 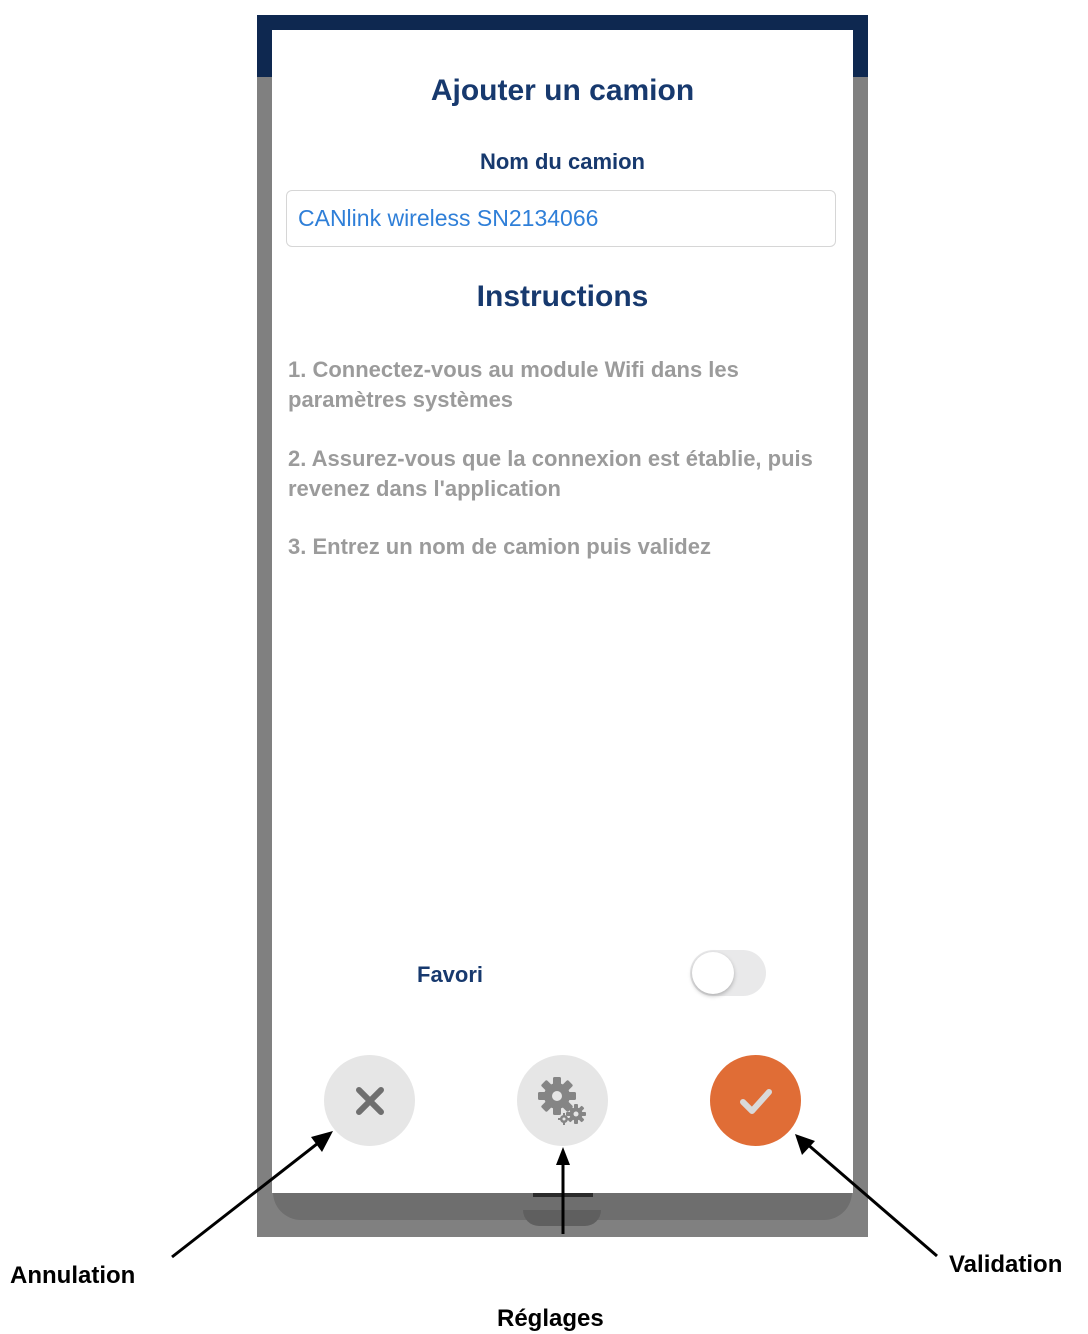 I want to click on cancel-arrowhead, so click(x=322, y=1141).